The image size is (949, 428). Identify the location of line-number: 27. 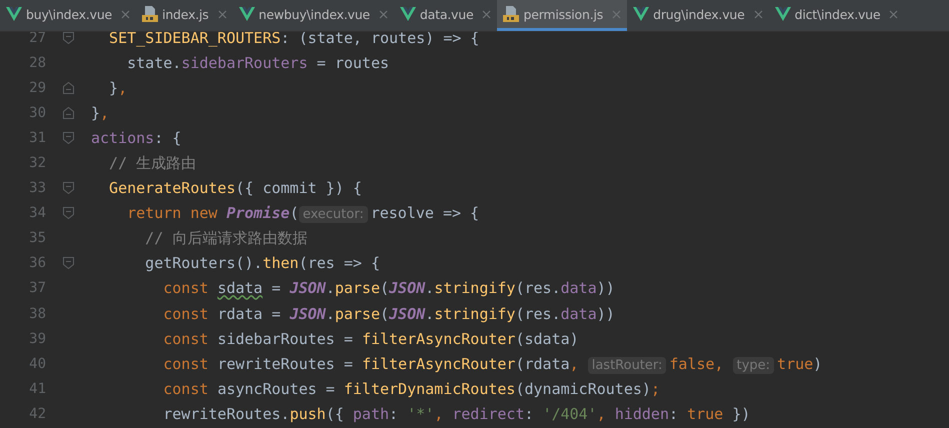
(37, 38).